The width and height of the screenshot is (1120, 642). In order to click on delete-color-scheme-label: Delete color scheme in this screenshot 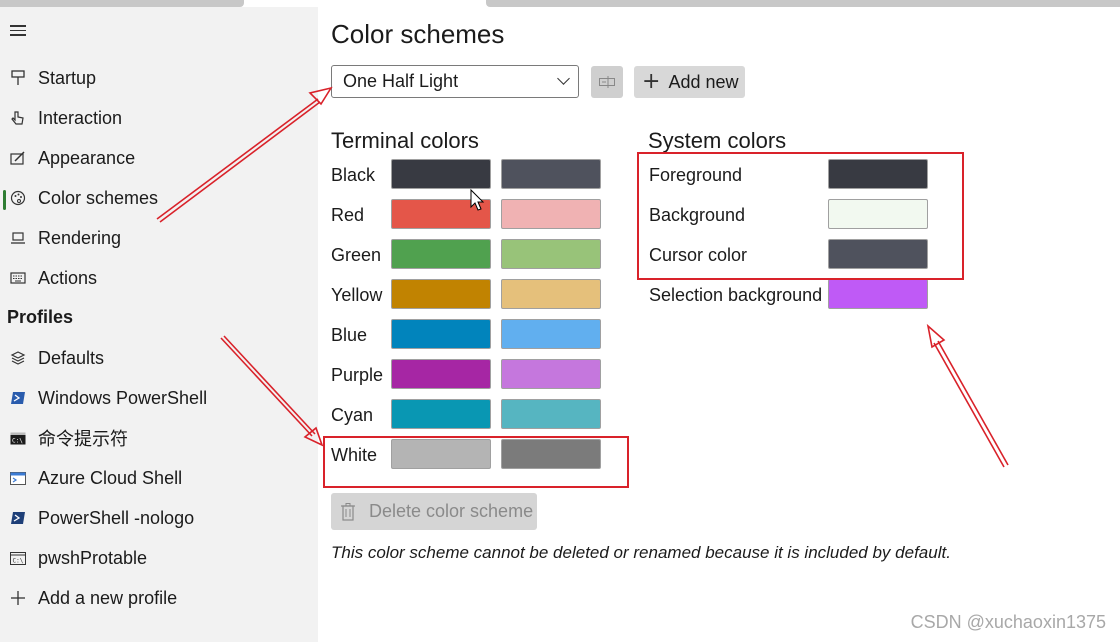, I will do `click(451, 511)`.